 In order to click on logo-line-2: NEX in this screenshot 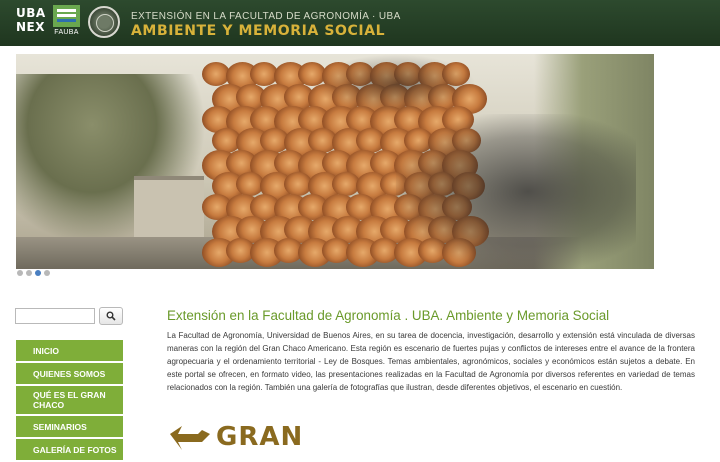, I will do `click(30, 27)`.